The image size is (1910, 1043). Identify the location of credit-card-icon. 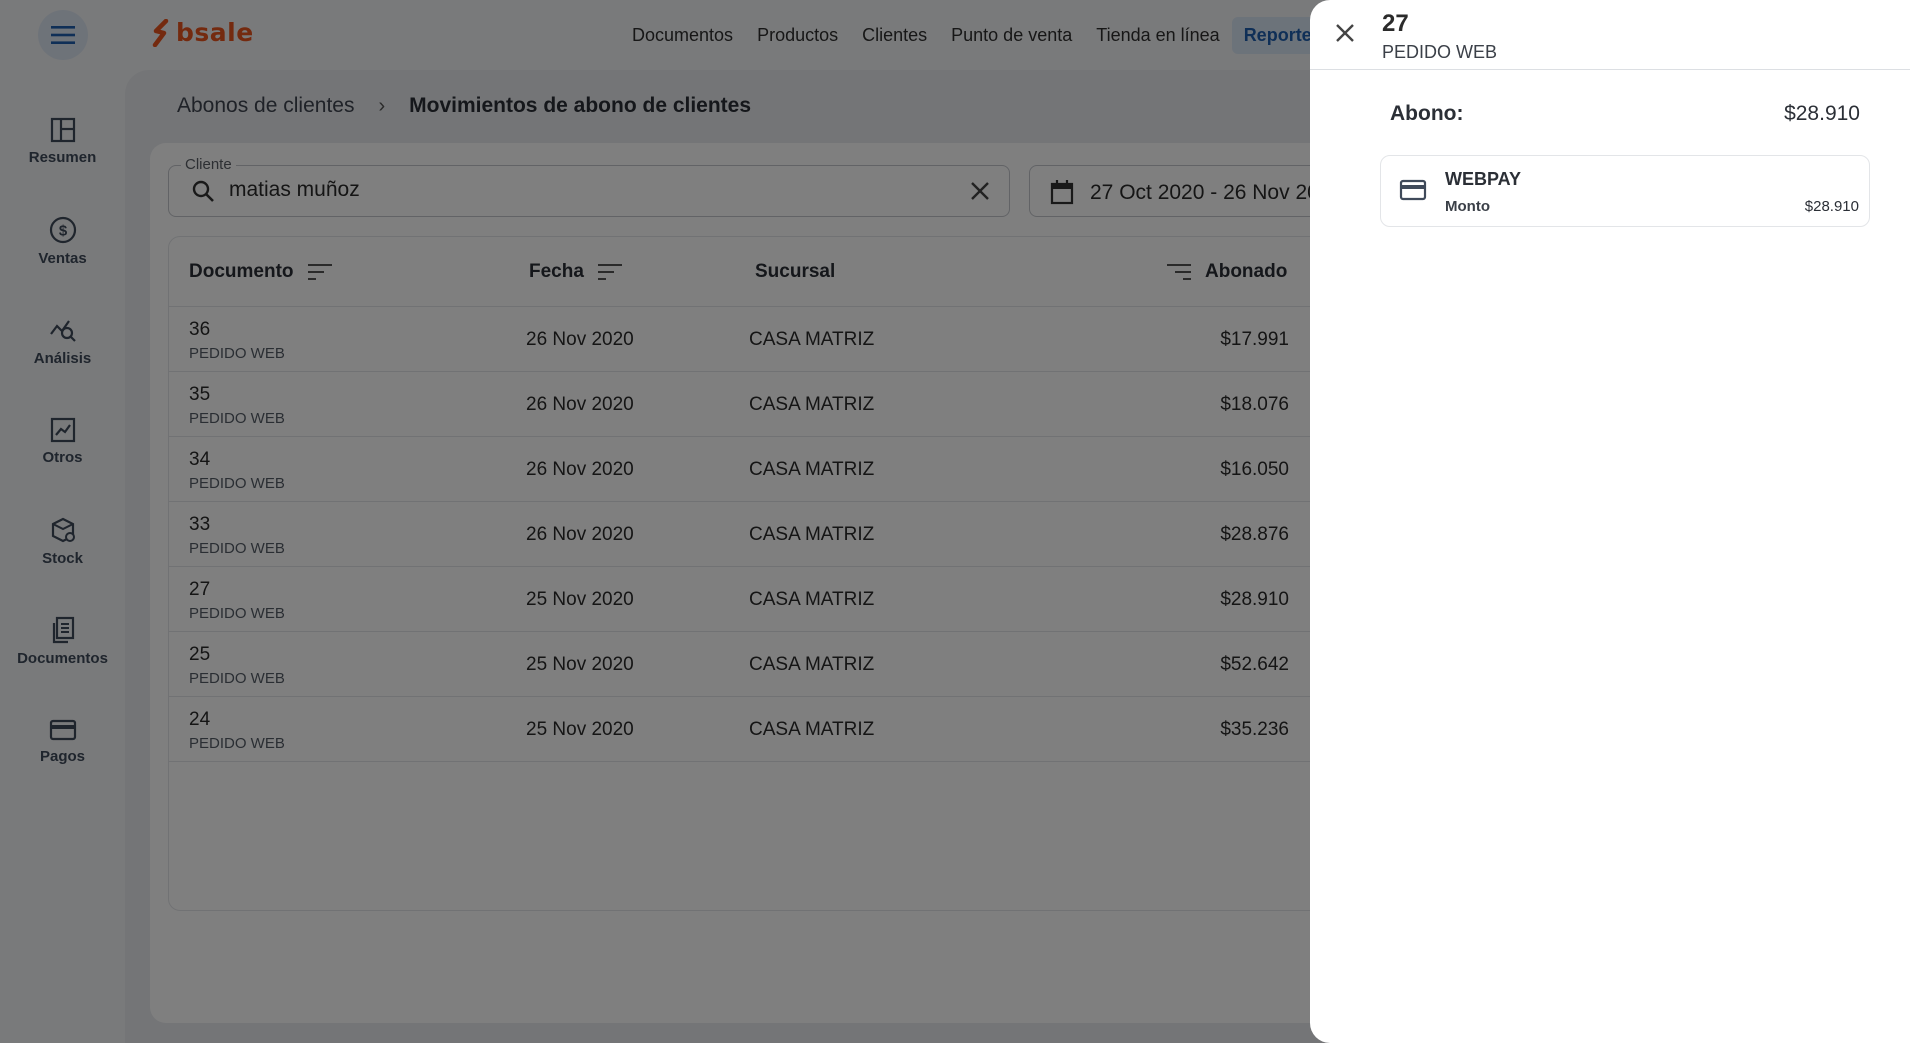
(1413, 190).